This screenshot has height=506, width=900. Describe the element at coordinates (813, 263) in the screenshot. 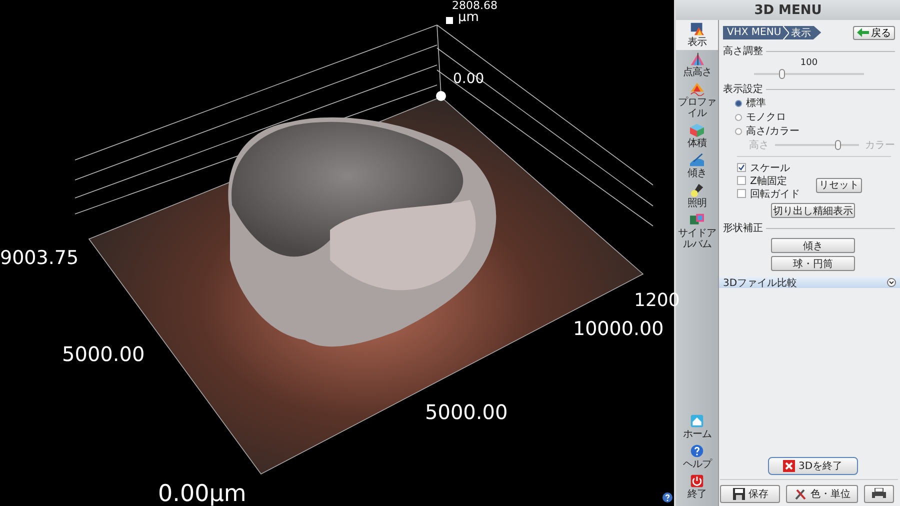

I see `correction-button: 球・円筒` at that location.